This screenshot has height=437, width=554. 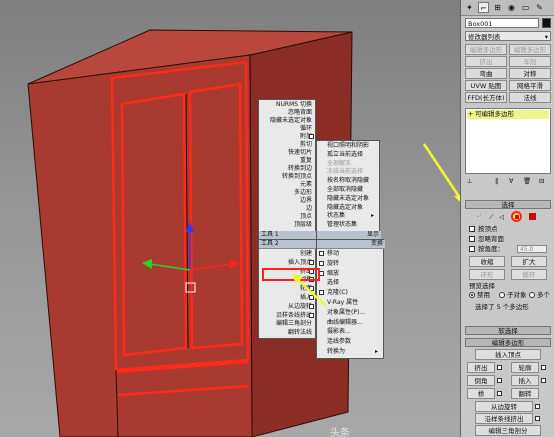 I want to click on display-tab-icon: ▭, so click(x=525, y=7).